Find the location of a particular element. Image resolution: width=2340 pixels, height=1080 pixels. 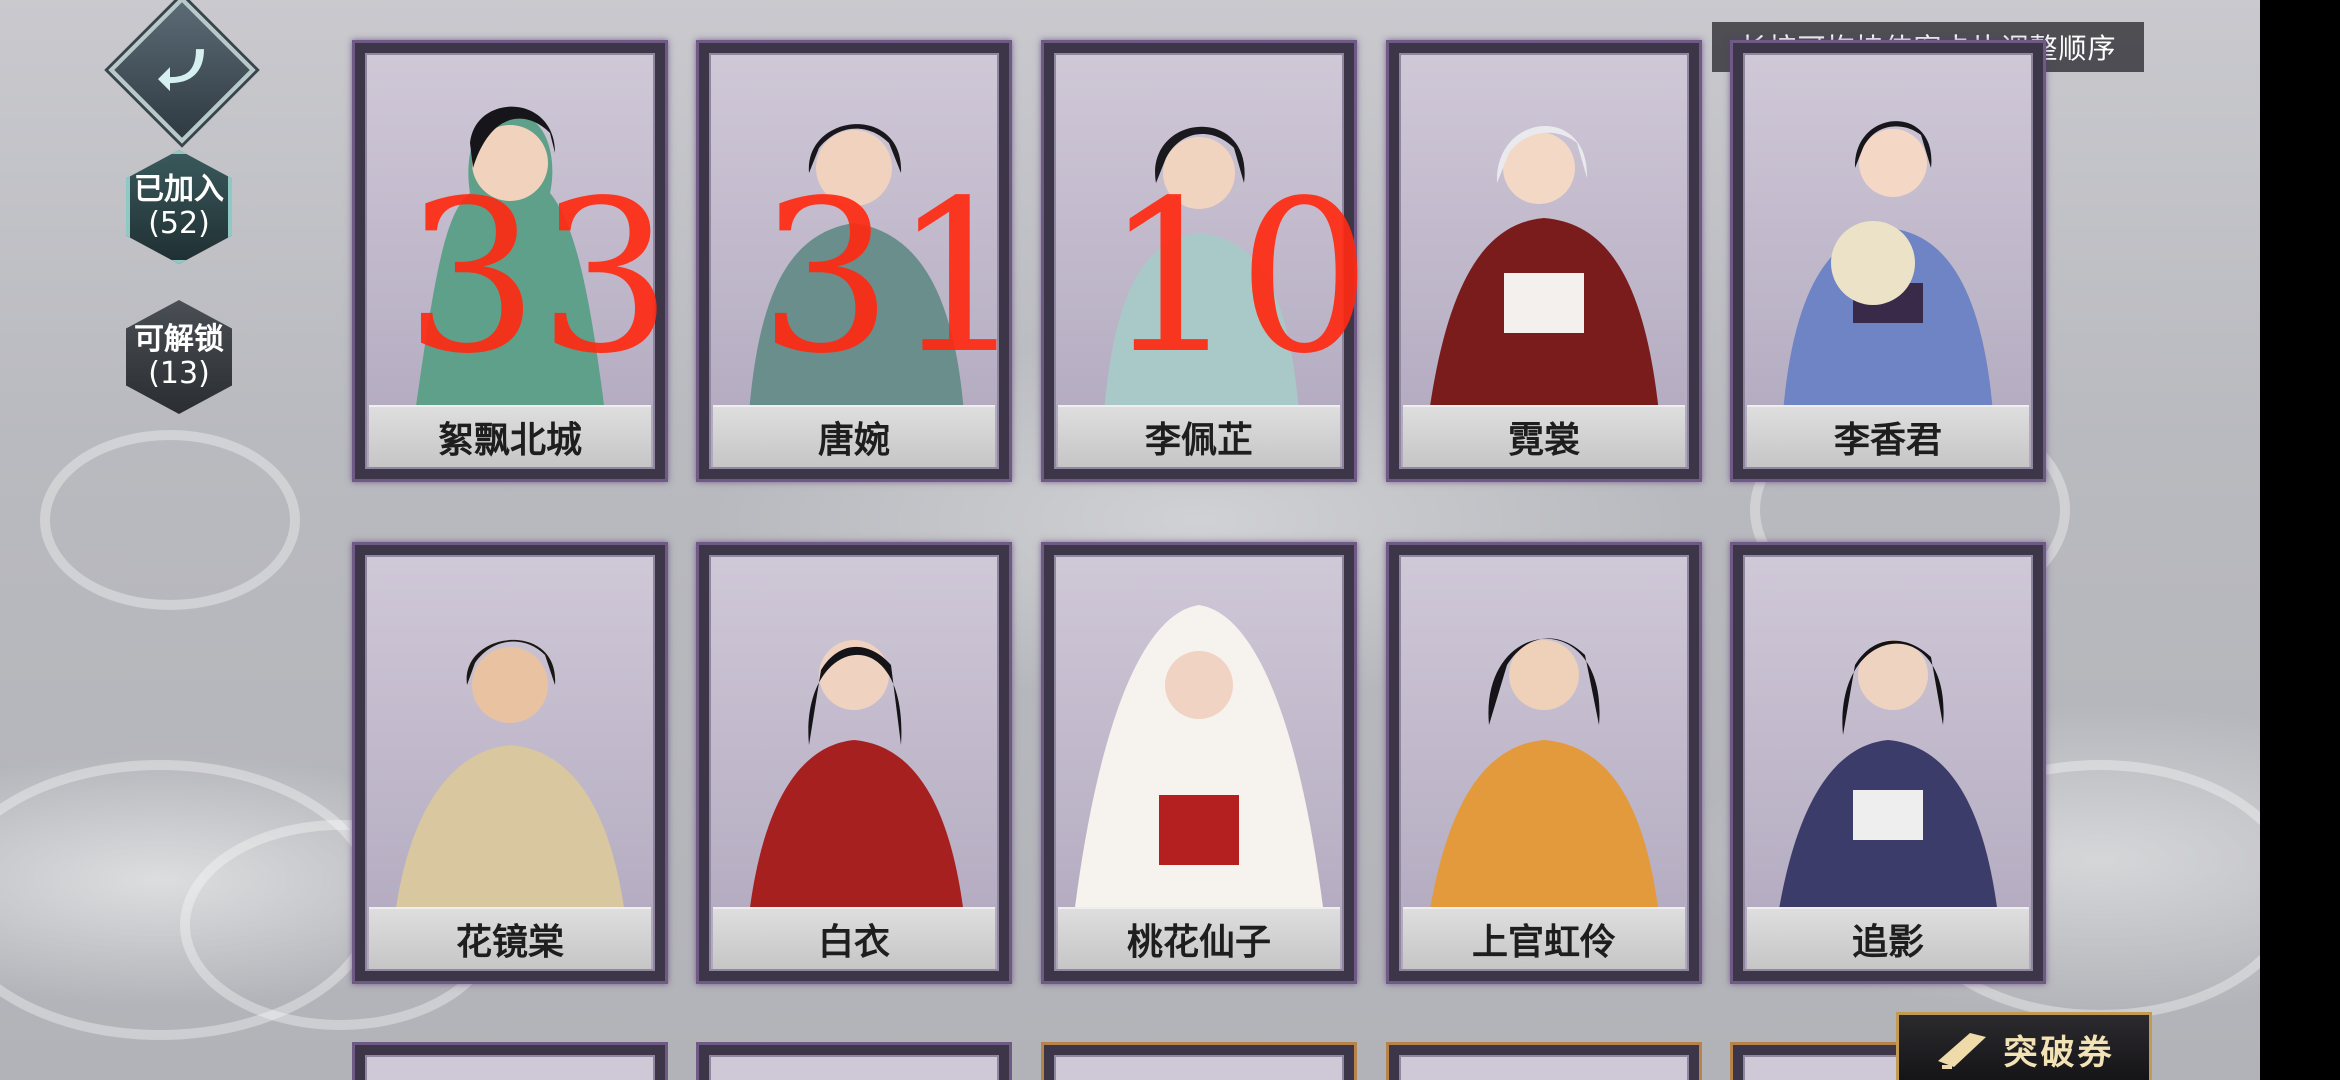

back-arrow-icon is located at coordinates (181, 70).